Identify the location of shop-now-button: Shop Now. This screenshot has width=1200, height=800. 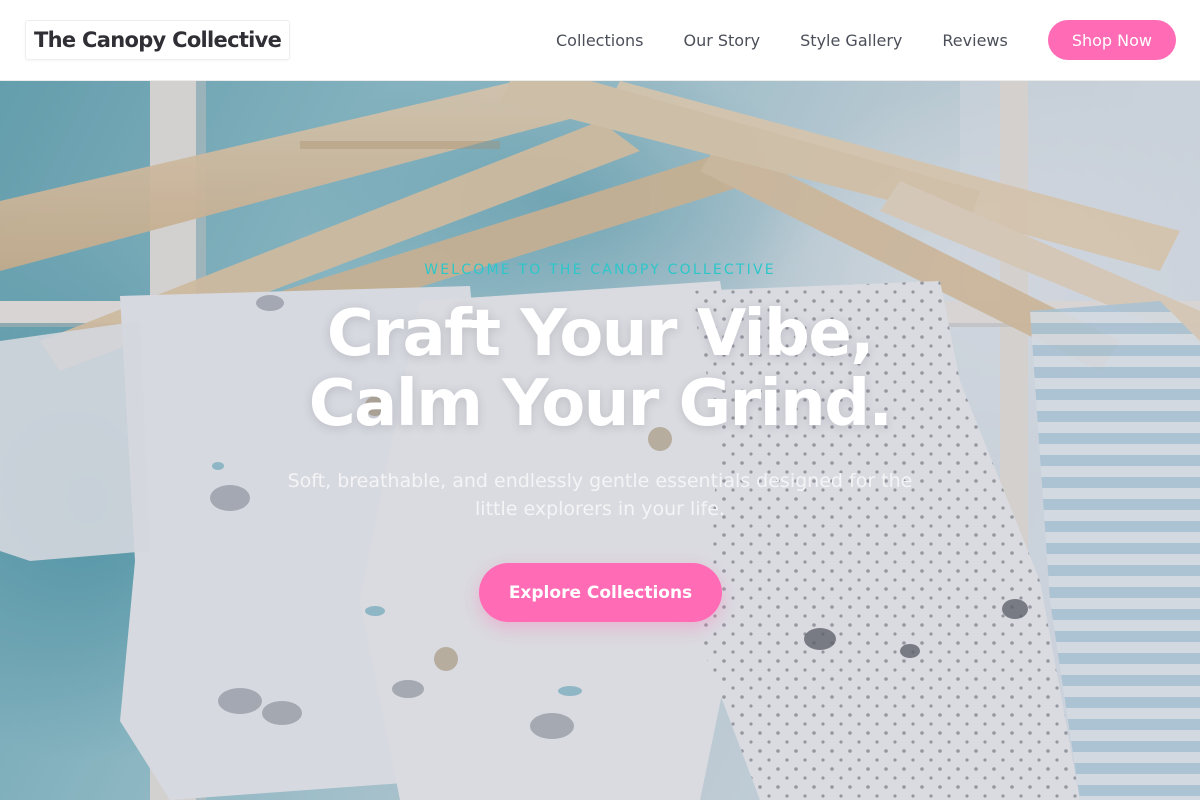
(1111, 40).